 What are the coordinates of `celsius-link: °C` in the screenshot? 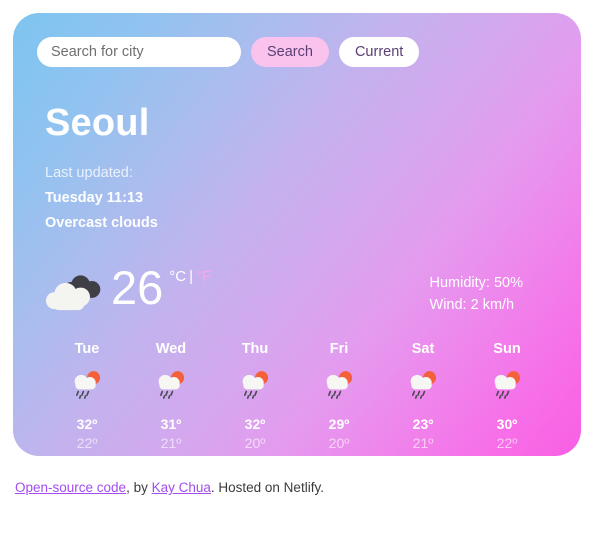 It's located at (177, 276).